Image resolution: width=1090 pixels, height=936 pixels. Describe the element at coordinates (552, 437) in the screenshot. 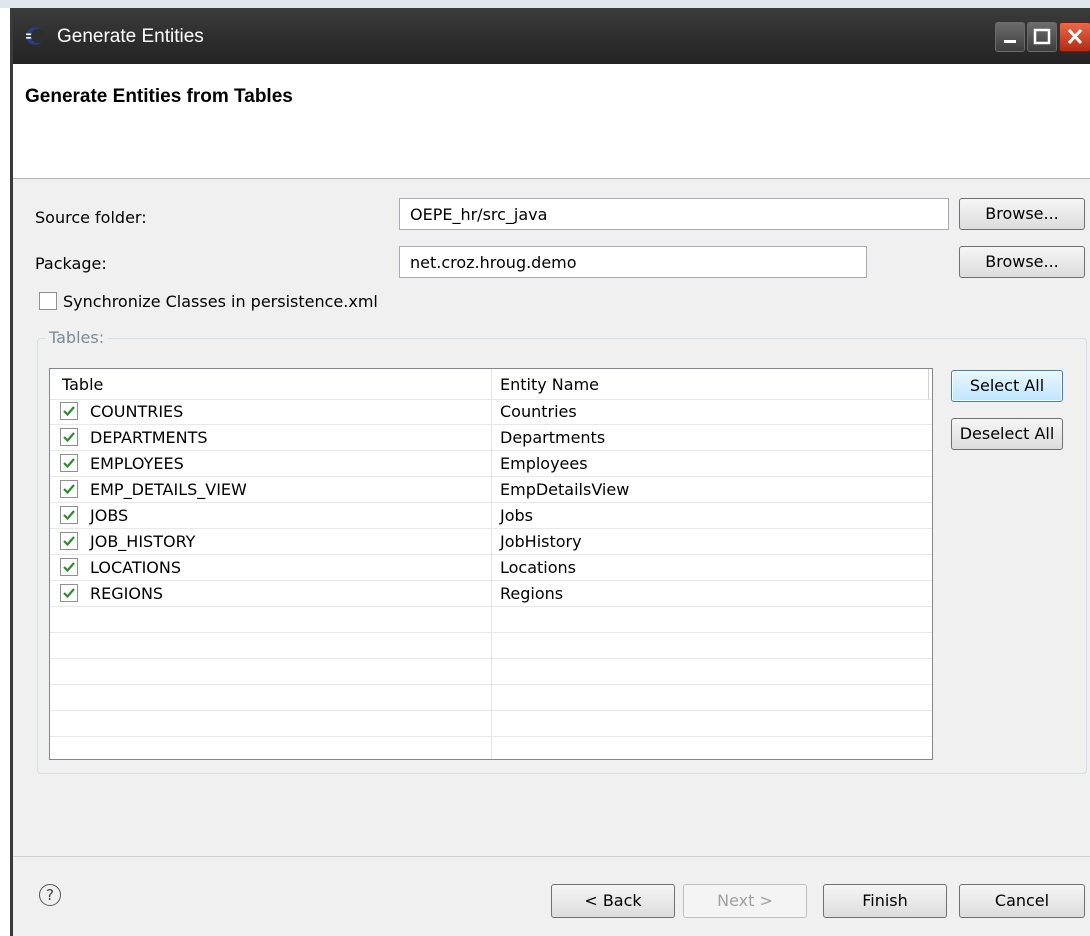

I see `entity-name: Departments` at that location.